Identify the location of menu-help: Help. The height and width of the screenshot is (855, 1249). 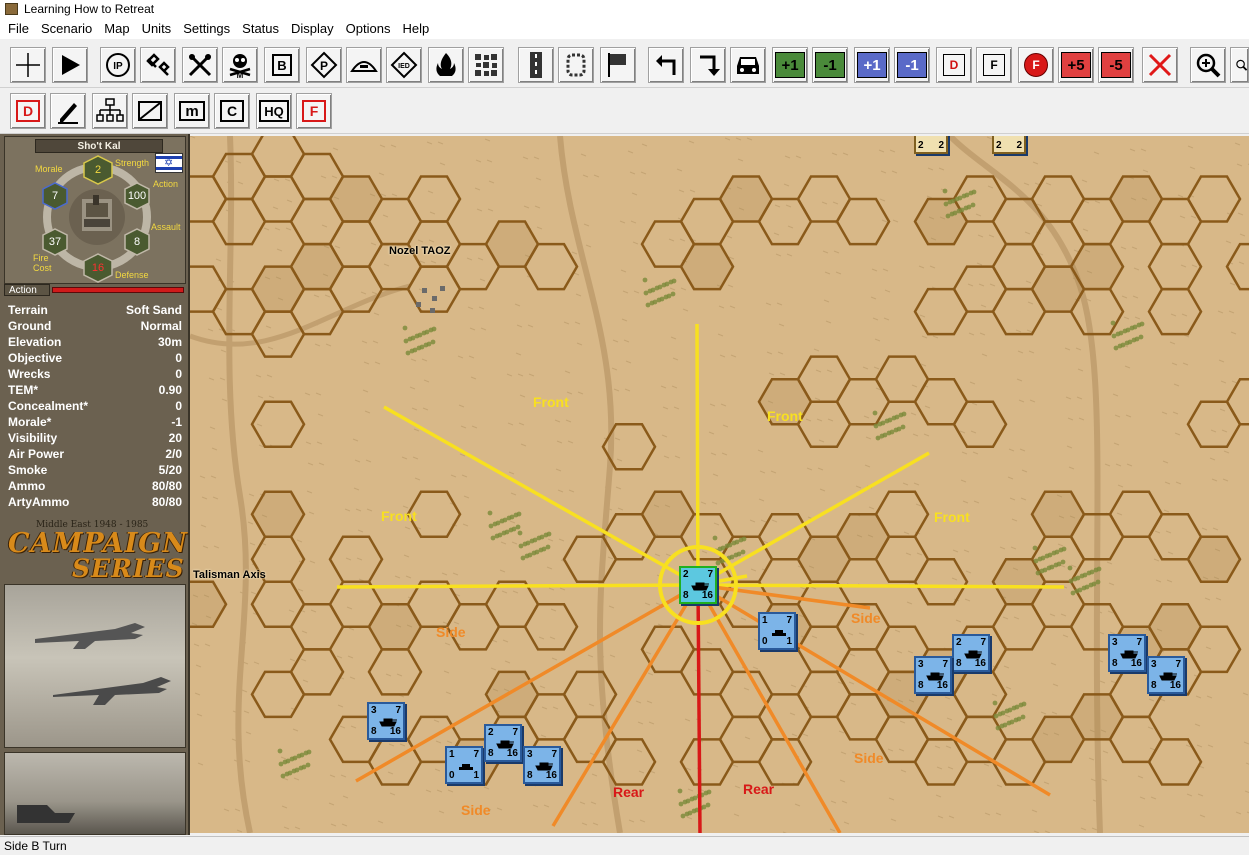
(415, 28).